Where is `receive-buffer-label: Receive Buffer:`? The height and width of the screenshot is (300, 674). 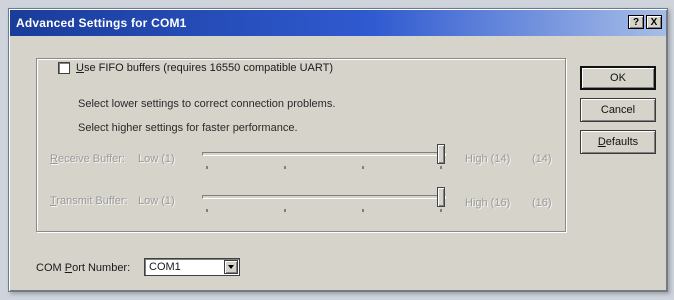 receive-buffer-label: Receive Buffer: is located at coordinates (88, 159).